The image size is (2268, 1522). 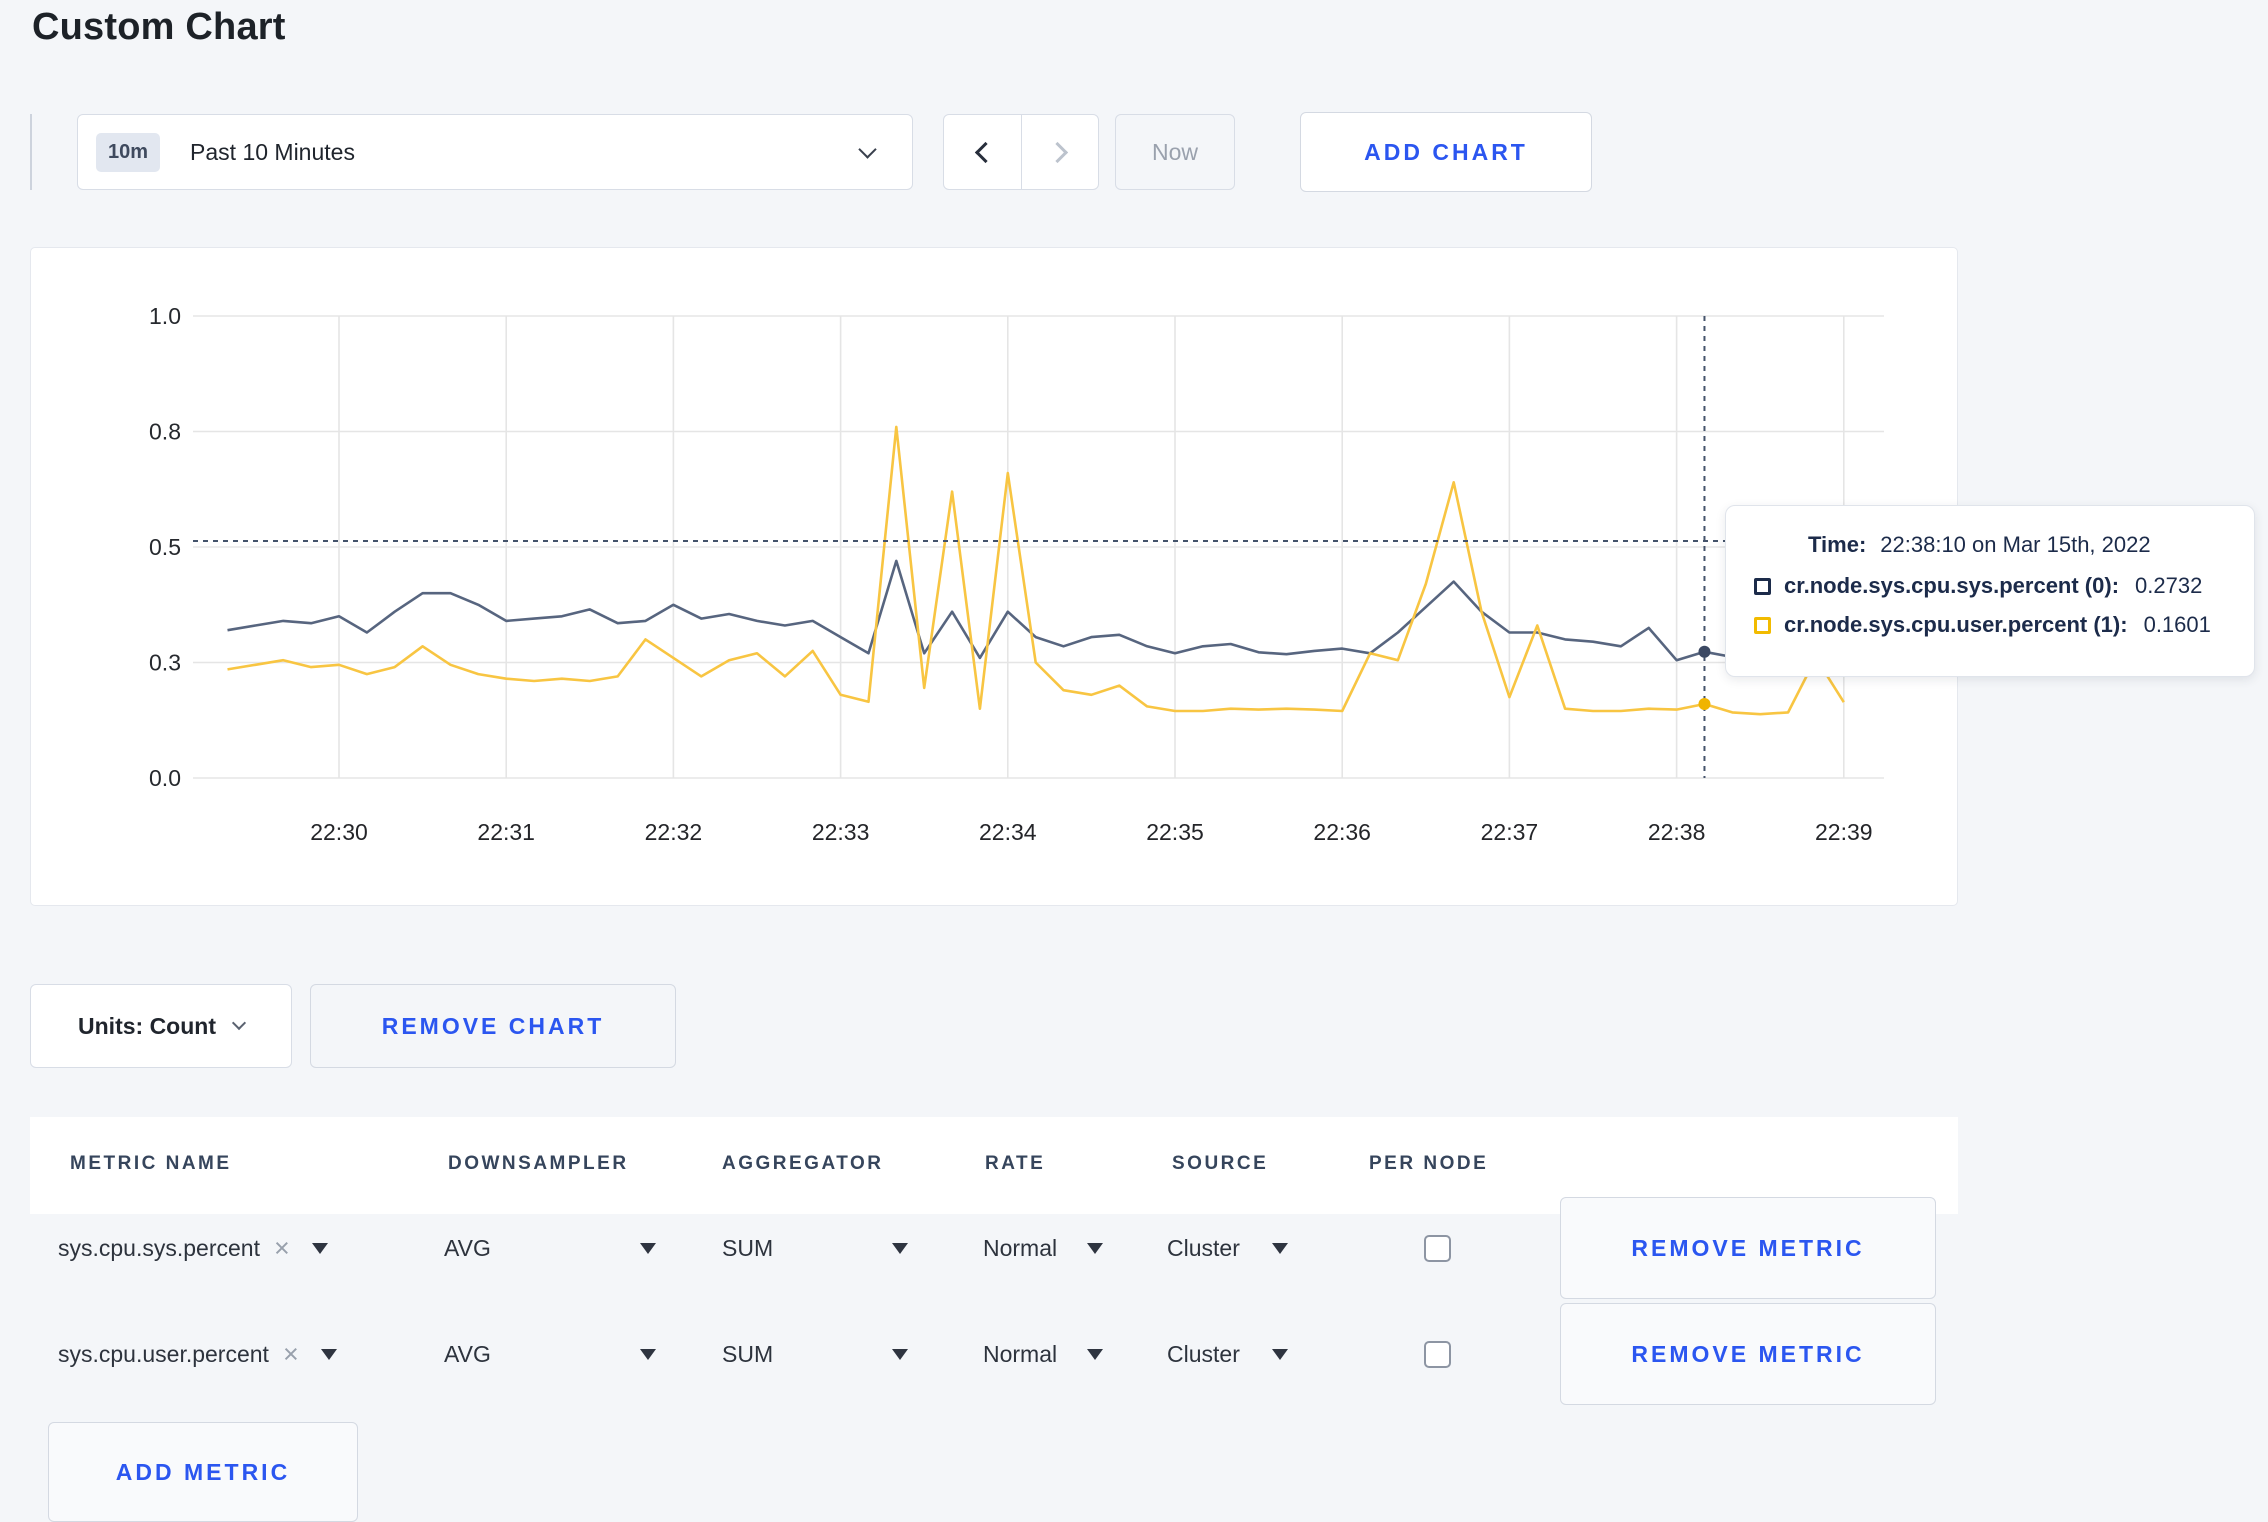 What do you see at coordinates (2015, 544) in the screenshot?
I see `tooltip-time-value: 22:38:10 on Mar 15th, 2022` at bounding box center [2015, 544].